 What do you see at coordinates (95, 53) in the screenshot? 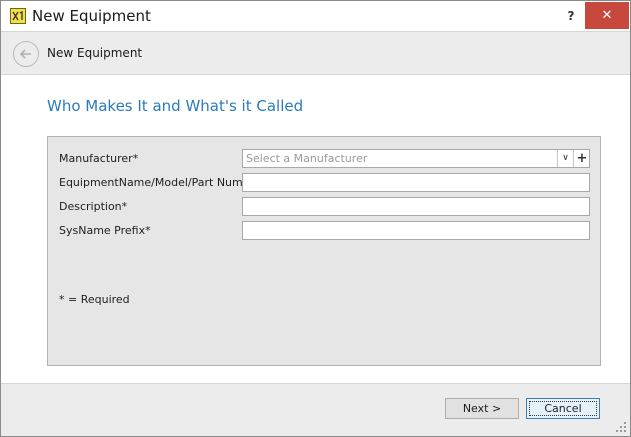
I see `header-title: New Equipment` at bounding box center [95, 53].